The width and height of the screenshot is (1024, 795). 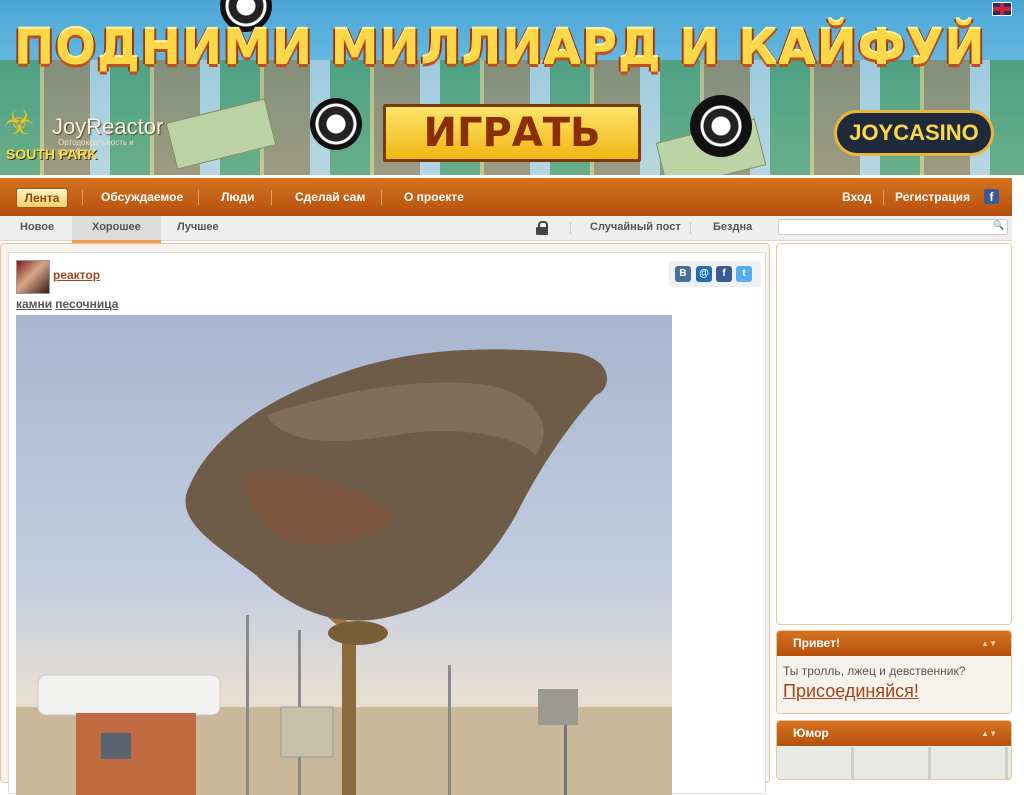 I want to click on login-link: Вход, so click(x=857, y=197).